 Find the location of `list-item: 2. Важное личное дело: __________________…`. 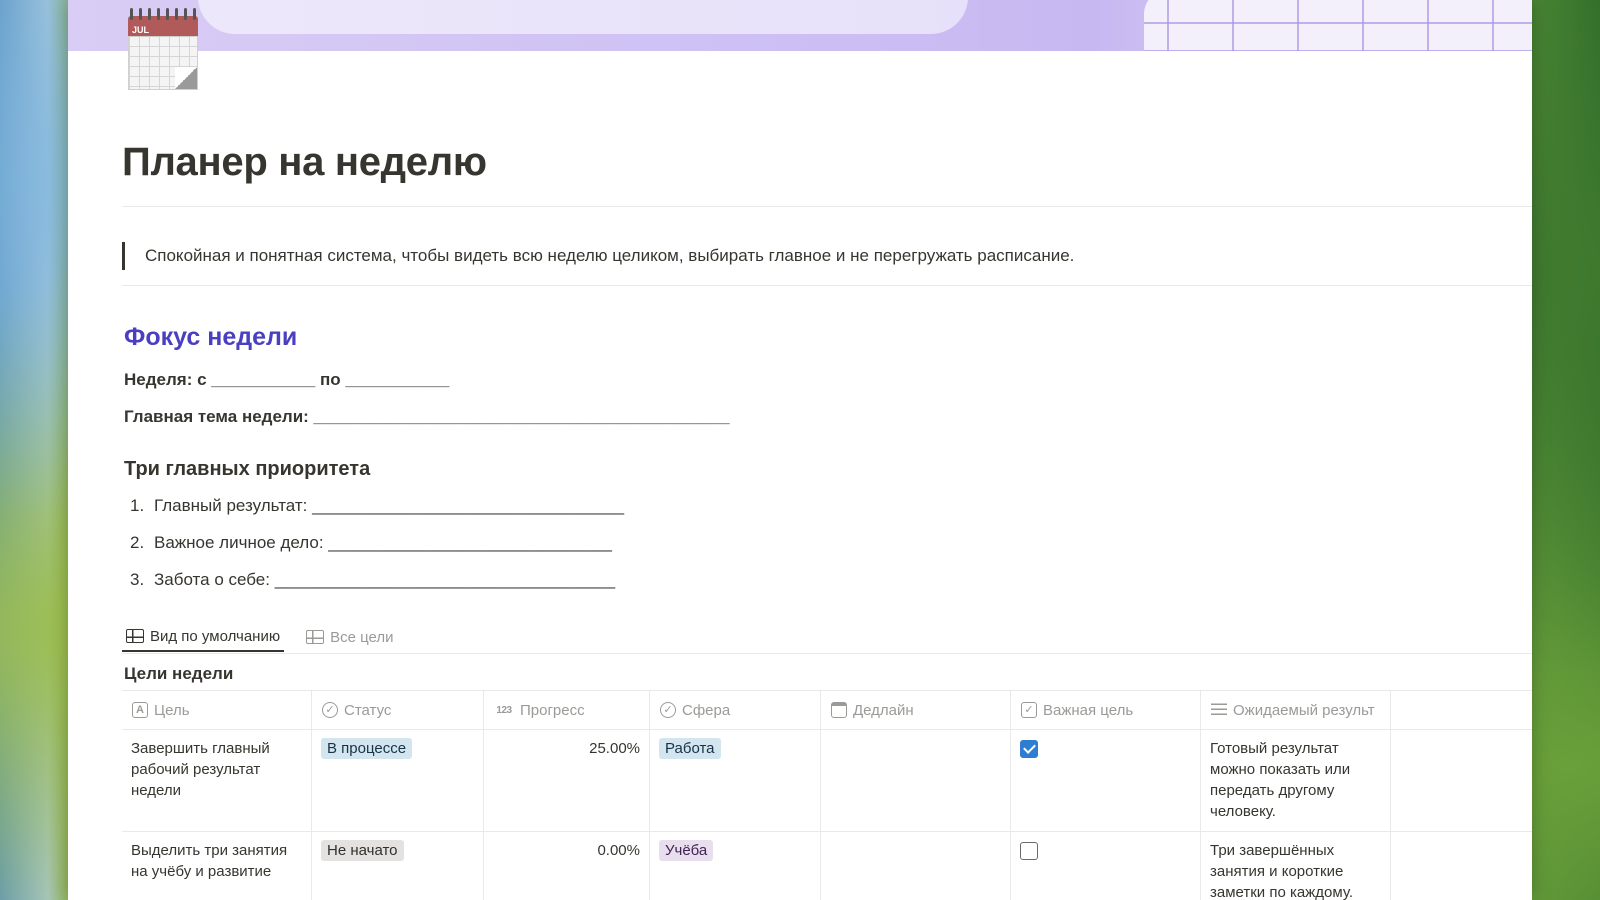

list-item: 2. Важное личное дело: __________________… is located at coordinates (371, 543).